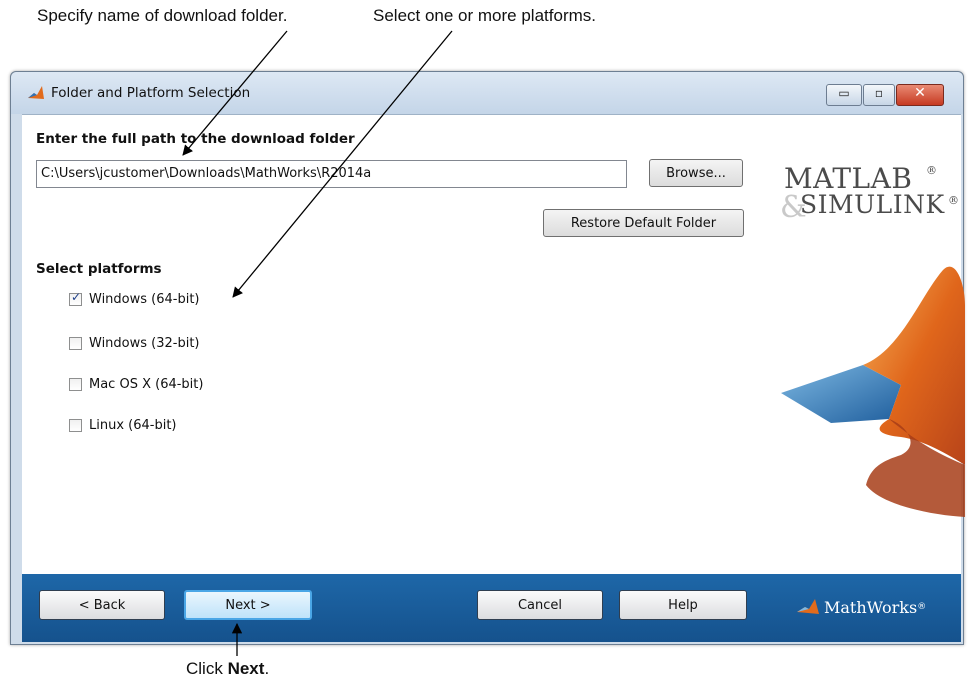 This screenshot has height=686, width=969. I want to click on title-bar: Folder and Platform Selection ▭ ▫ ✕, so click(487, 93).